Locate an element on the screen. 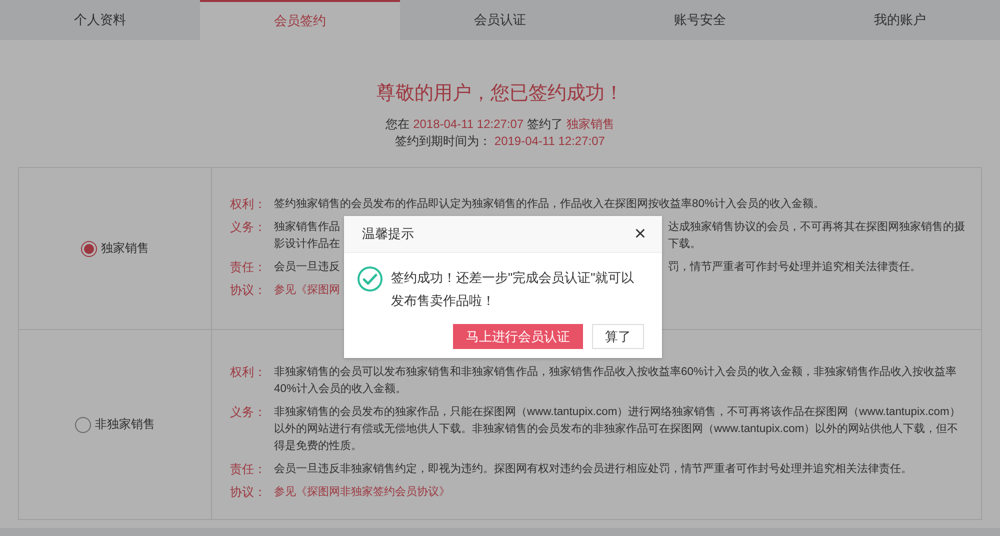 This screenshot has height=536, width=1000. close-button: × is located at coordinates (640, 234).